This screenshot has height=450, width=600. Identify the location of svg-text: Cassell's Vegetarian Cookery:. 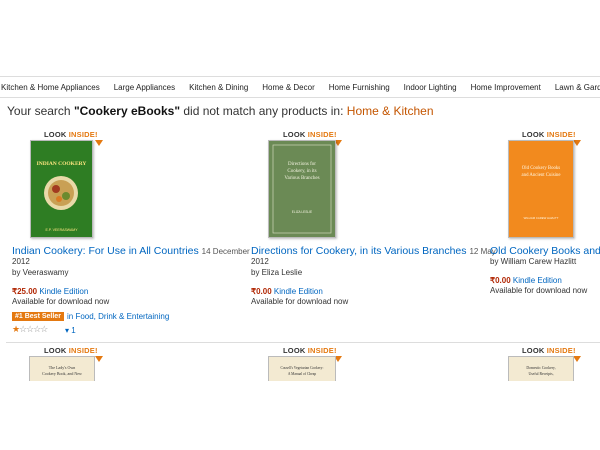
(302, 368).